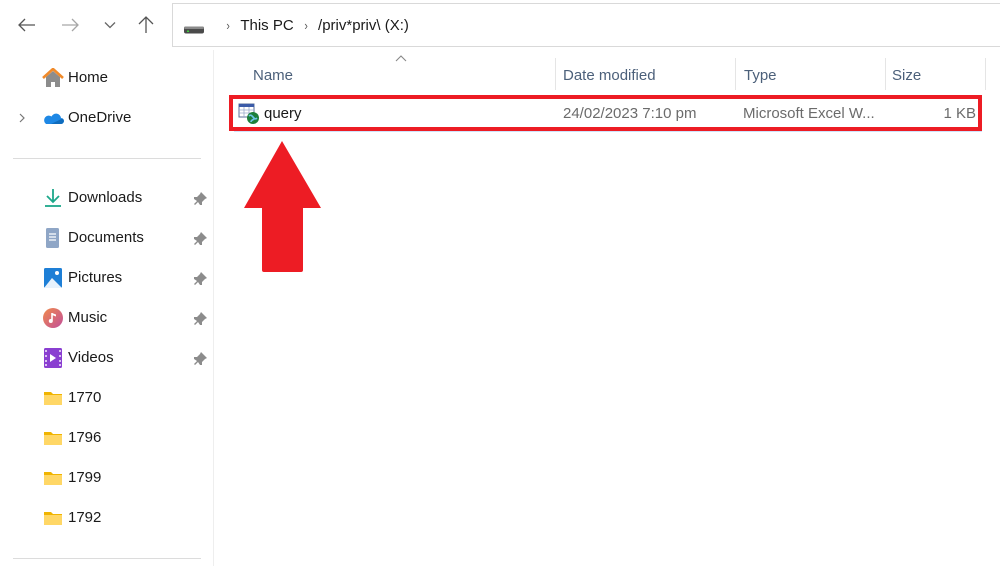  Describe the element at coordinates (194, 27) in the screenshot. I see `drive-icon` at that location.